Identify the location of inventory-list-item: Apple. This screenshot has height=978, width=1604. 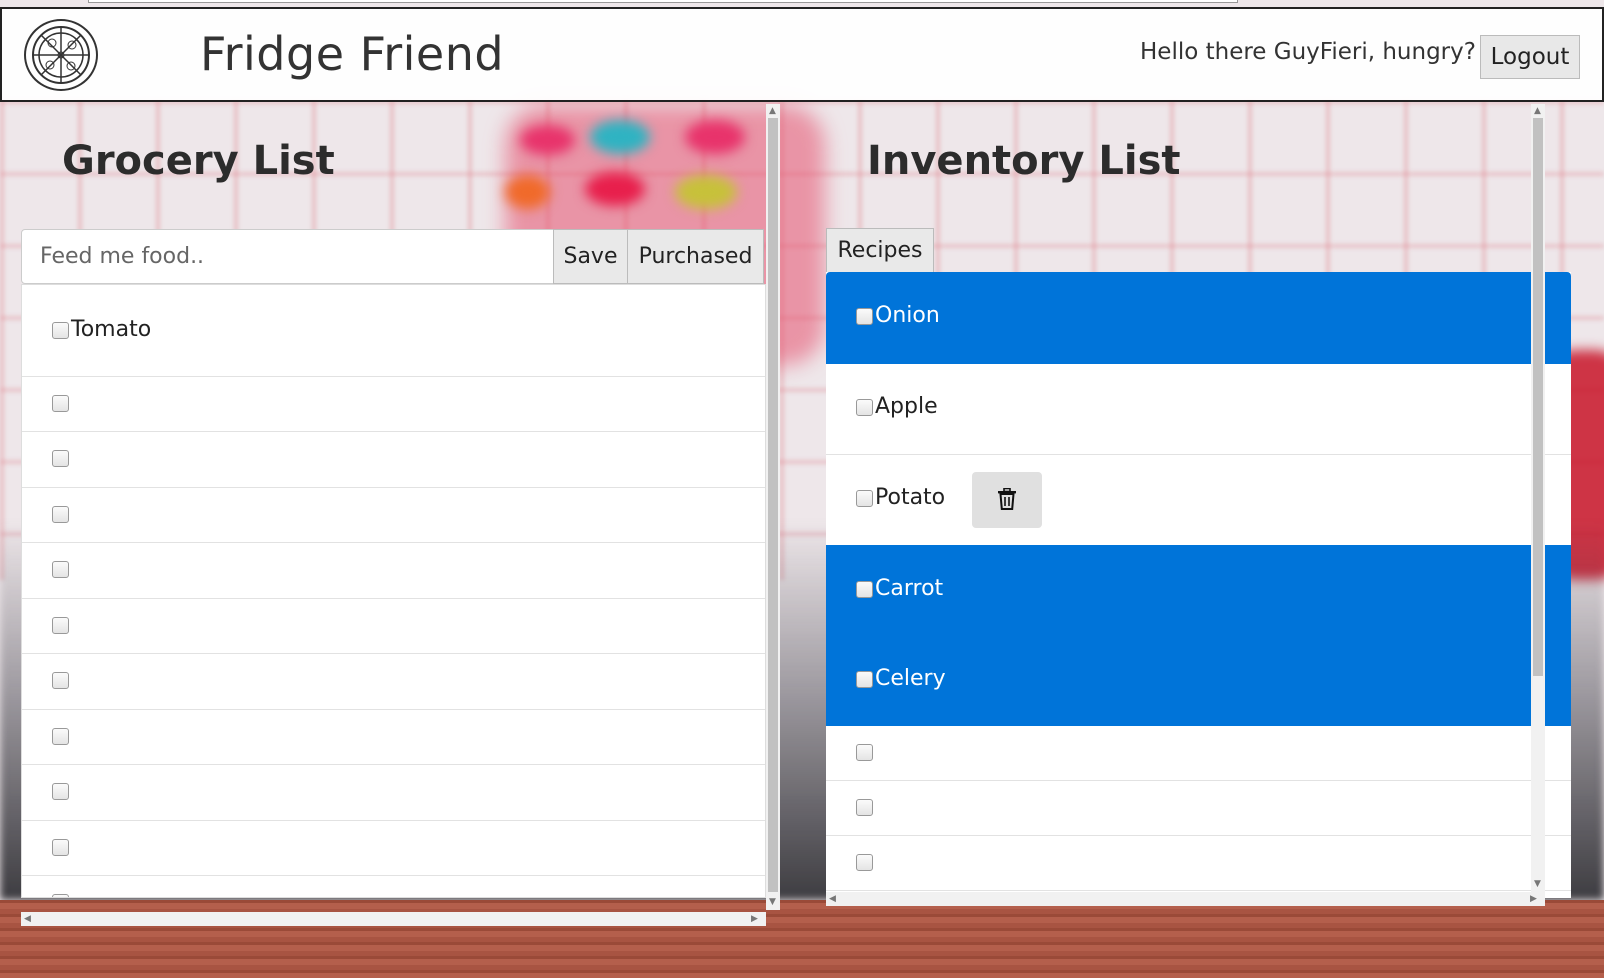
(1198, 409).